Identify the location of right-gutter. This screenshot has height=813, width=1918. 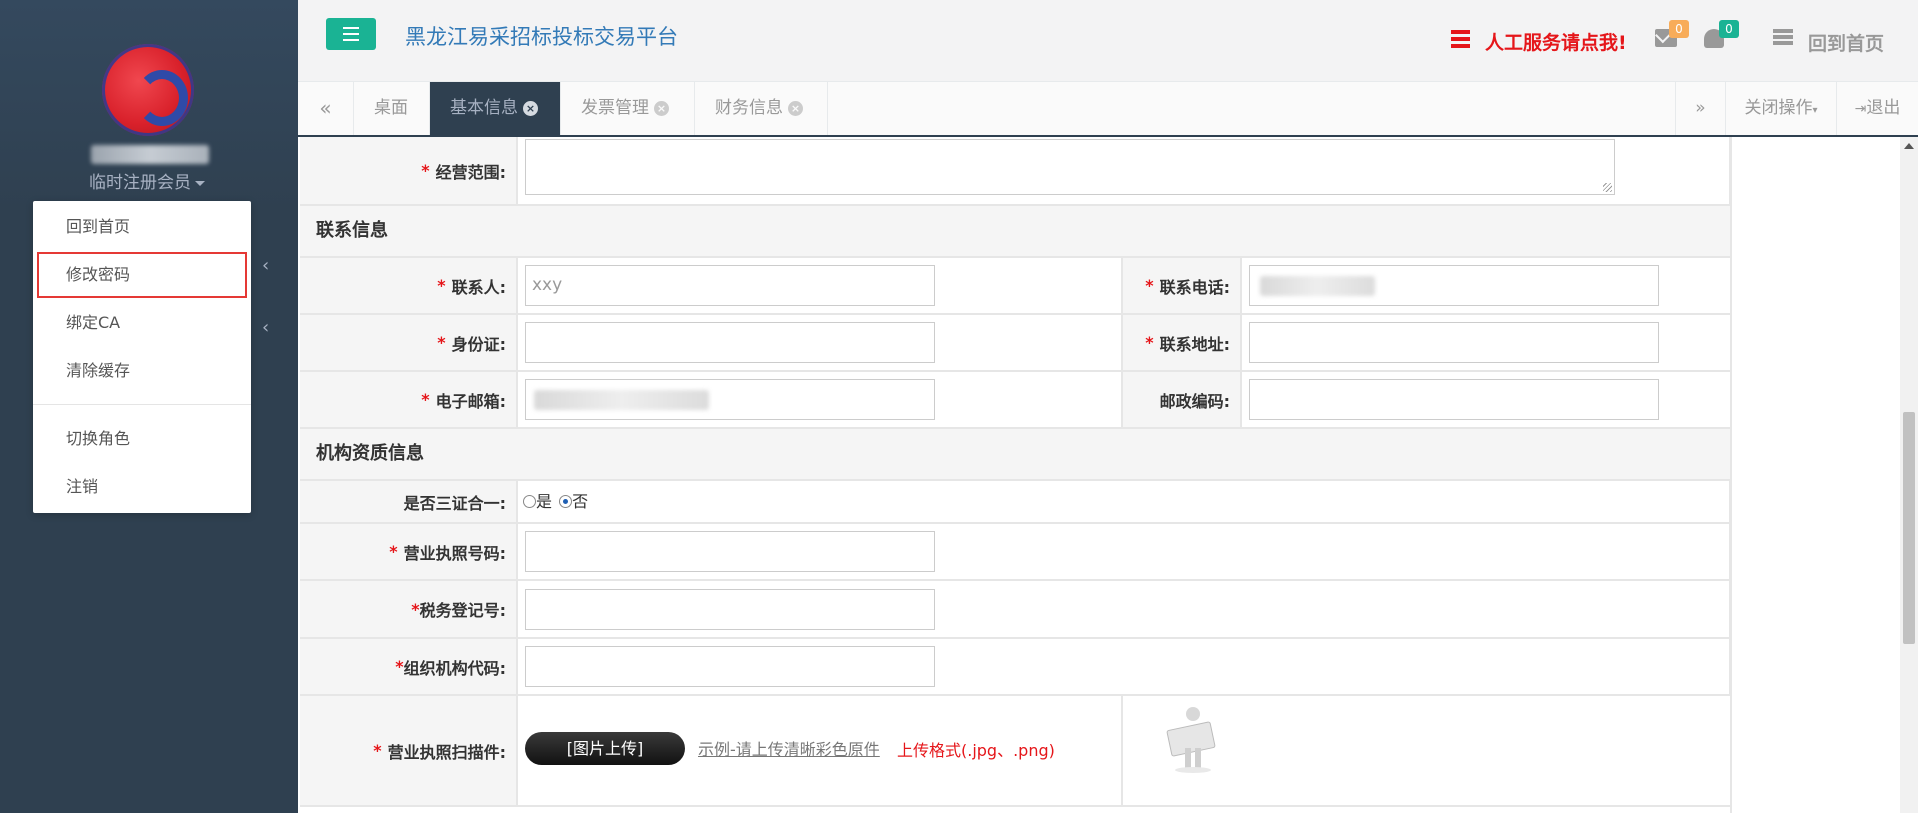
(1815, 475).